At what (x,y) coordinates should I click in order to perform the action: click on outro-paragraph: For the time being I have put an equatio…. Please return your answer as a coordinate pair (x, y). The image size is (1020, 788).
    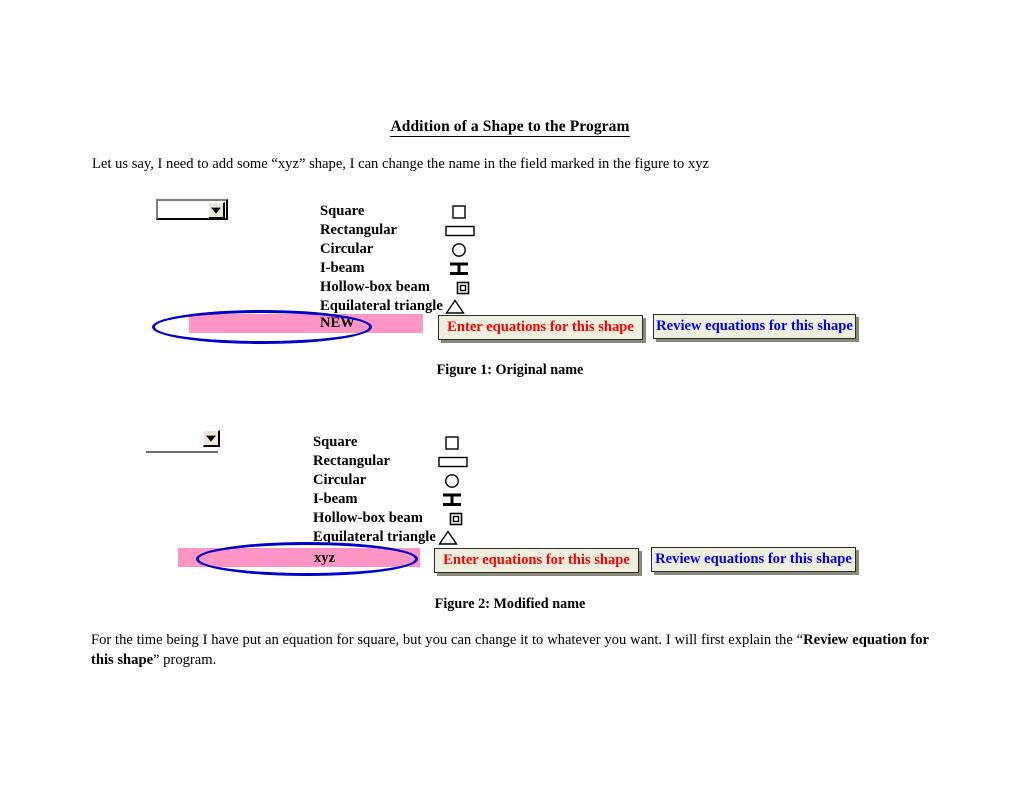
    Looking at the image, I should click on (510, 650).